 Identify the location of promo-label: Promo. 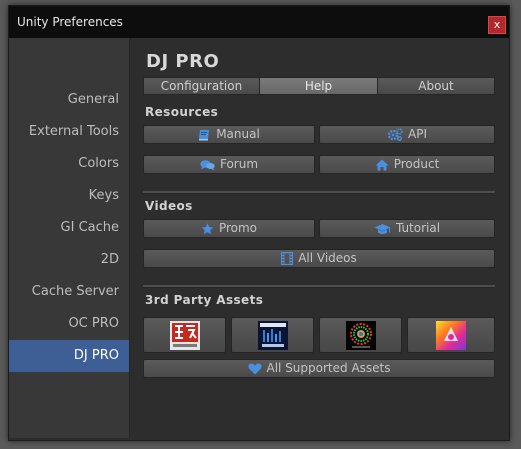
(238, 228).